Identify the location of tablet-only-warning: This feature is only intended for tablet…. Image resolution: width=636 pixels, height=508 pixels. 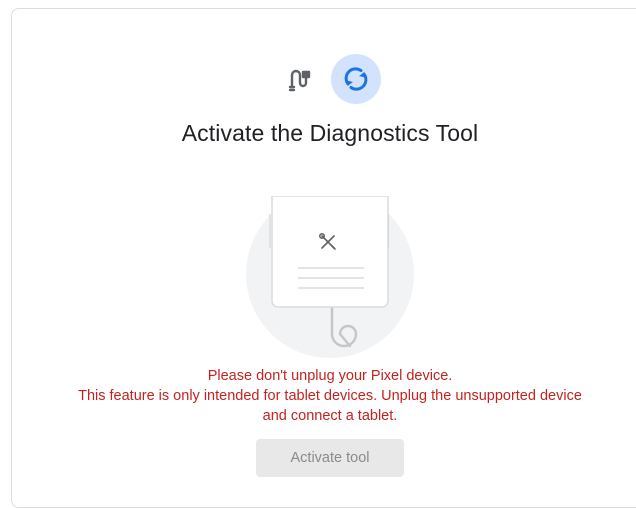
(330, 396).